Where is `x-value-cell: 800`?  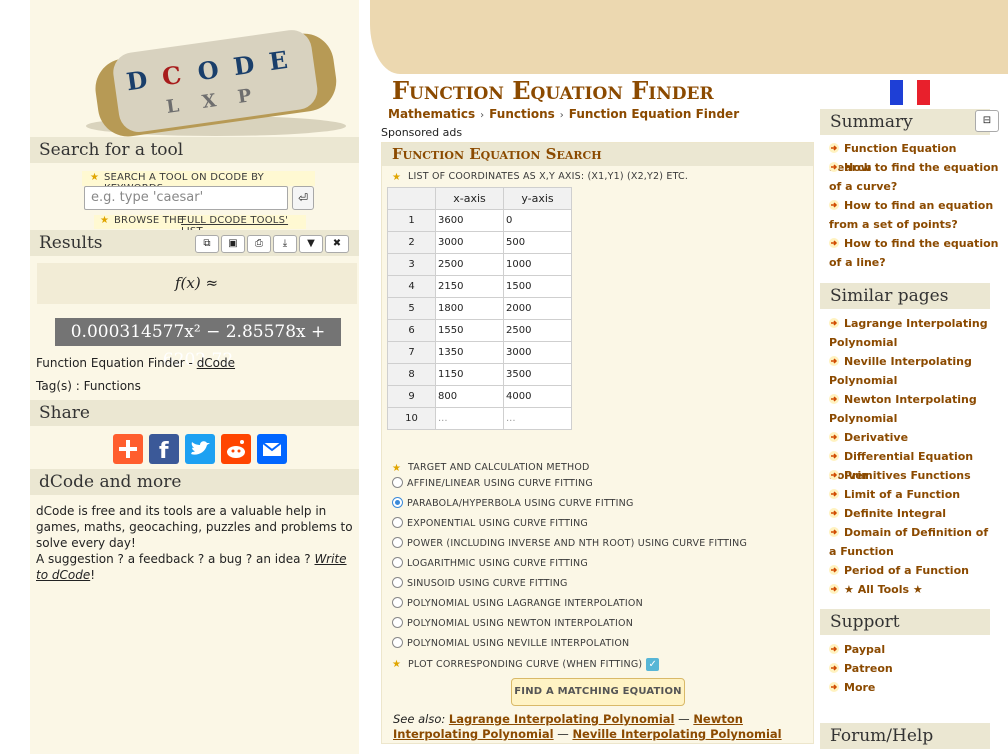 x-value-cell: 800 is located at coordinates (469, 396).